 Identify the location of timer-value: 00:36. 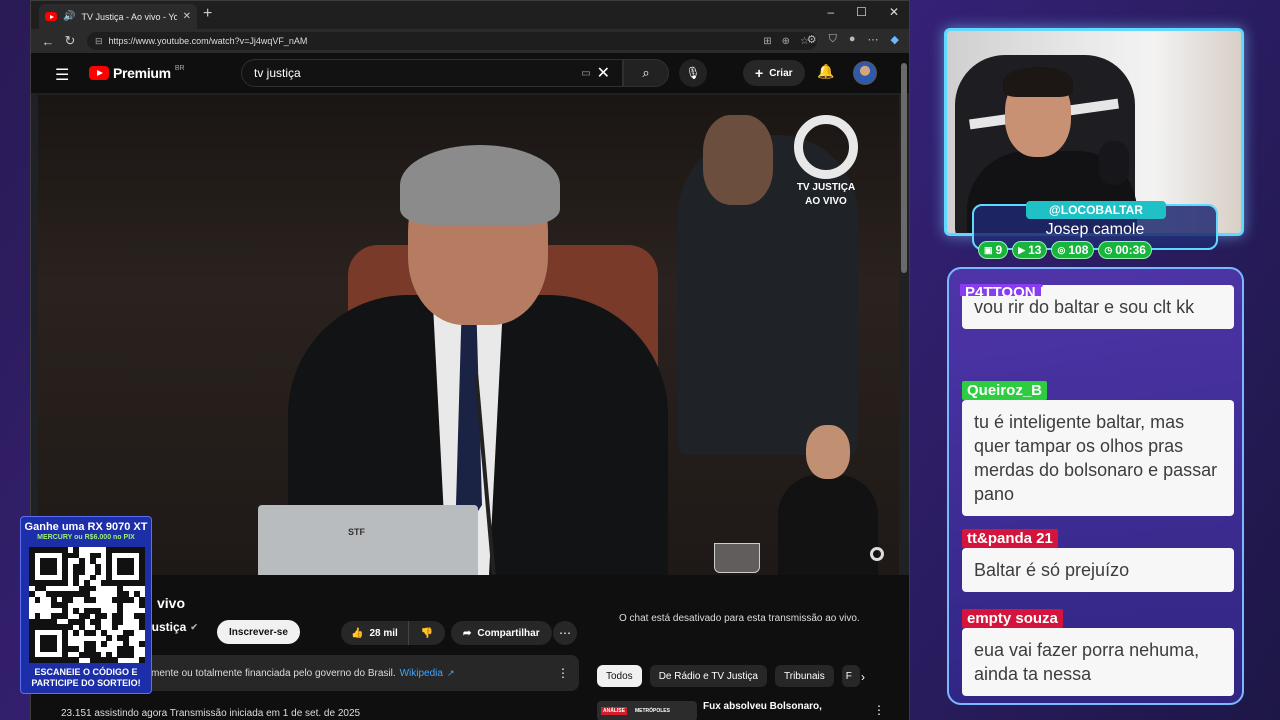
(1130, 250).